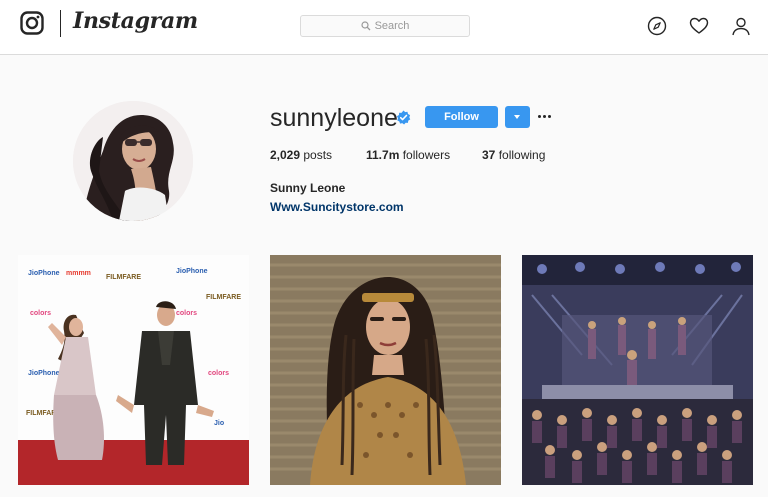  What do you see at coordinates (383, 155) in the screenshot?
I see `followers-count: 11.7m` at bounding box center [383, 155].